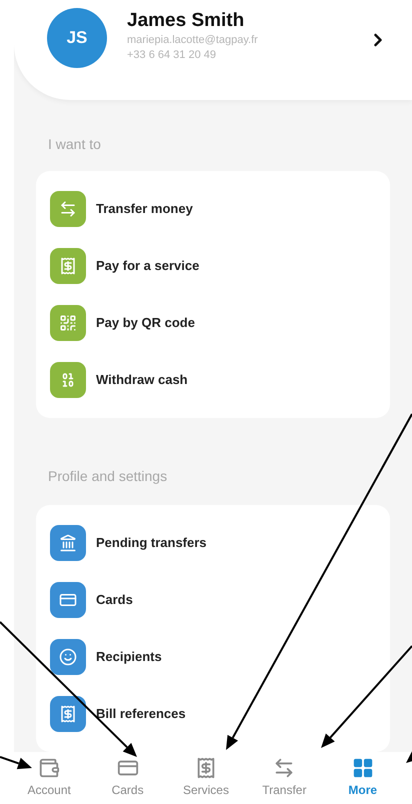 This screenshot has height=804, width=412. Describe the element at coordinates (142, 380) in the screenshot. I see `menu-item-label: Withdraw cash` at that location.